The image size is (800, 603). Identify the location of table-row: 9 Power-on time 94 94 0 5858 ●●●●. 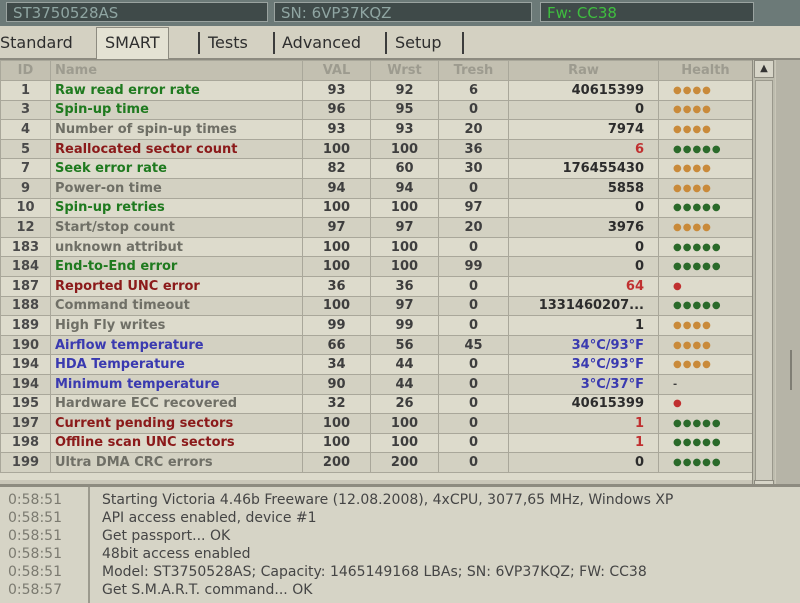
(376, 188).